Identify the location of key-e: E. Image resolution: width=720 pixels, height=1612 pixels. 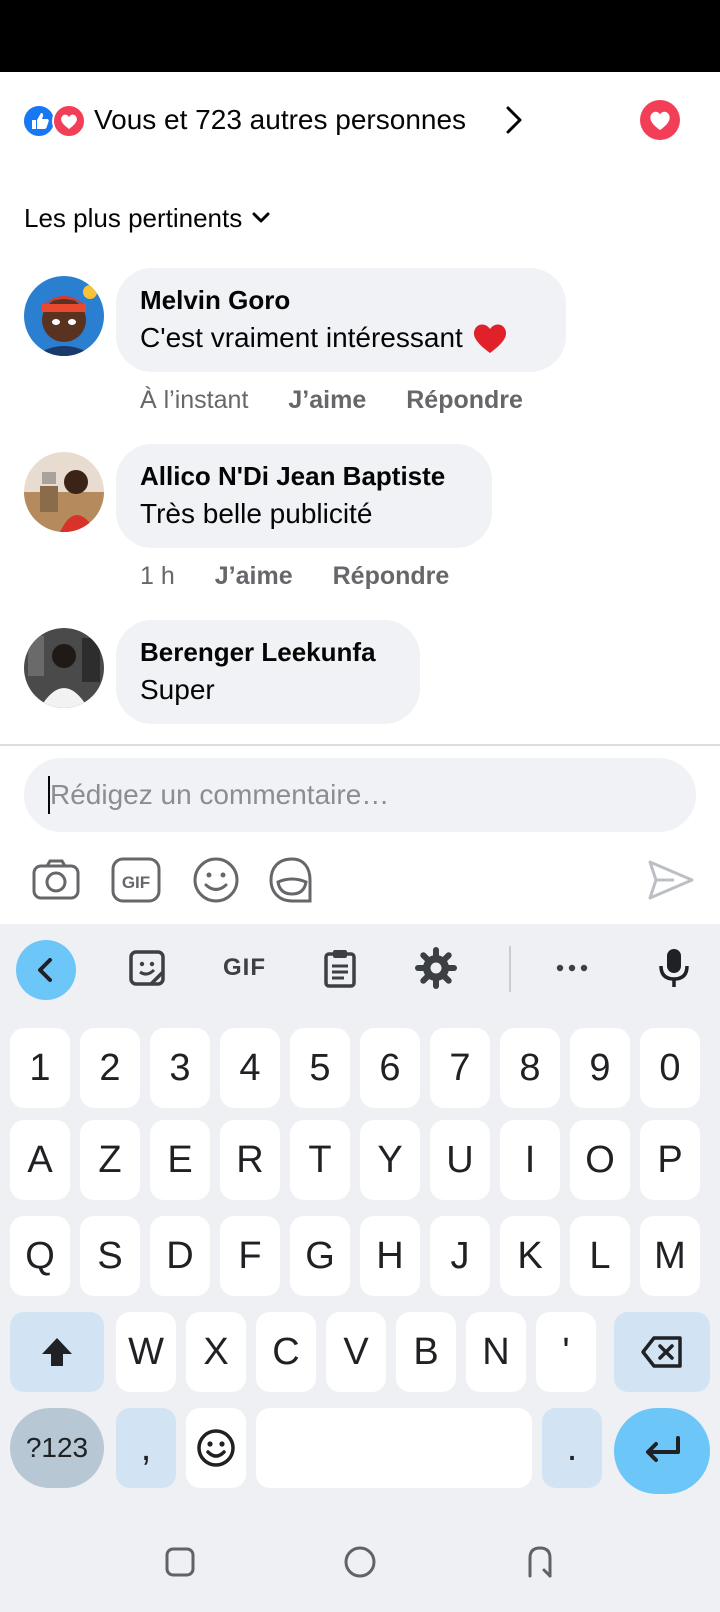
(180, 1160).